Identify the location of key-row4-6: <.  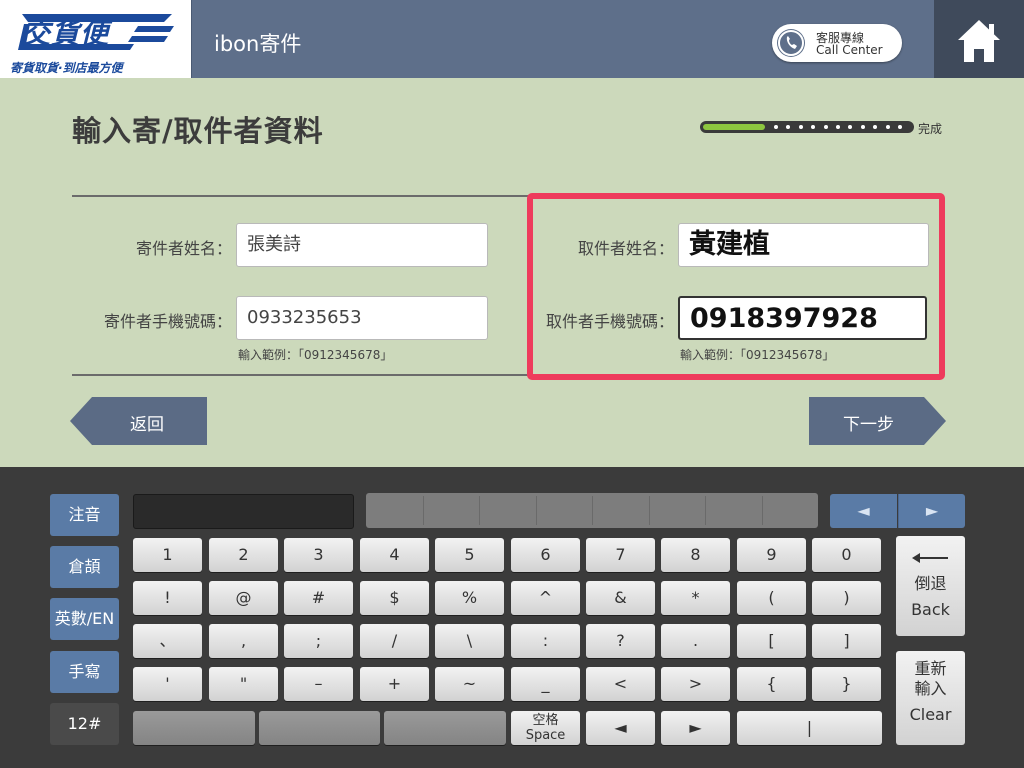
(620, 684).